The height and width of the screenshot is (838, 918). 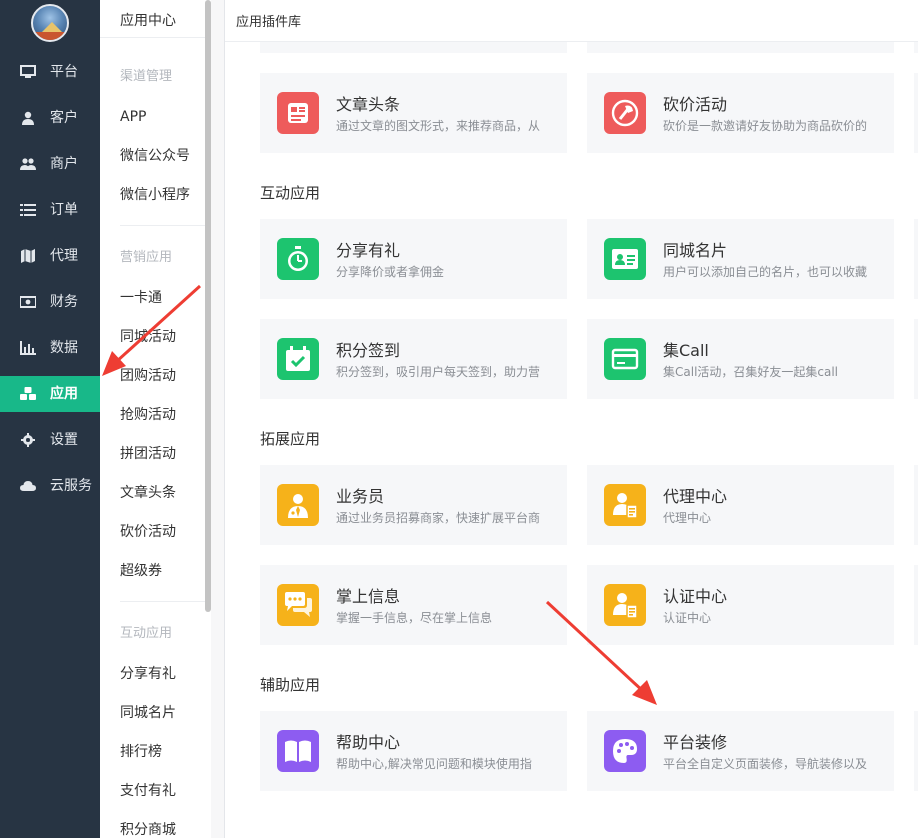 I want to click on app-card-desc: 积分签到，吸引用户每天签到，助力营, so click(x=438, y=372).